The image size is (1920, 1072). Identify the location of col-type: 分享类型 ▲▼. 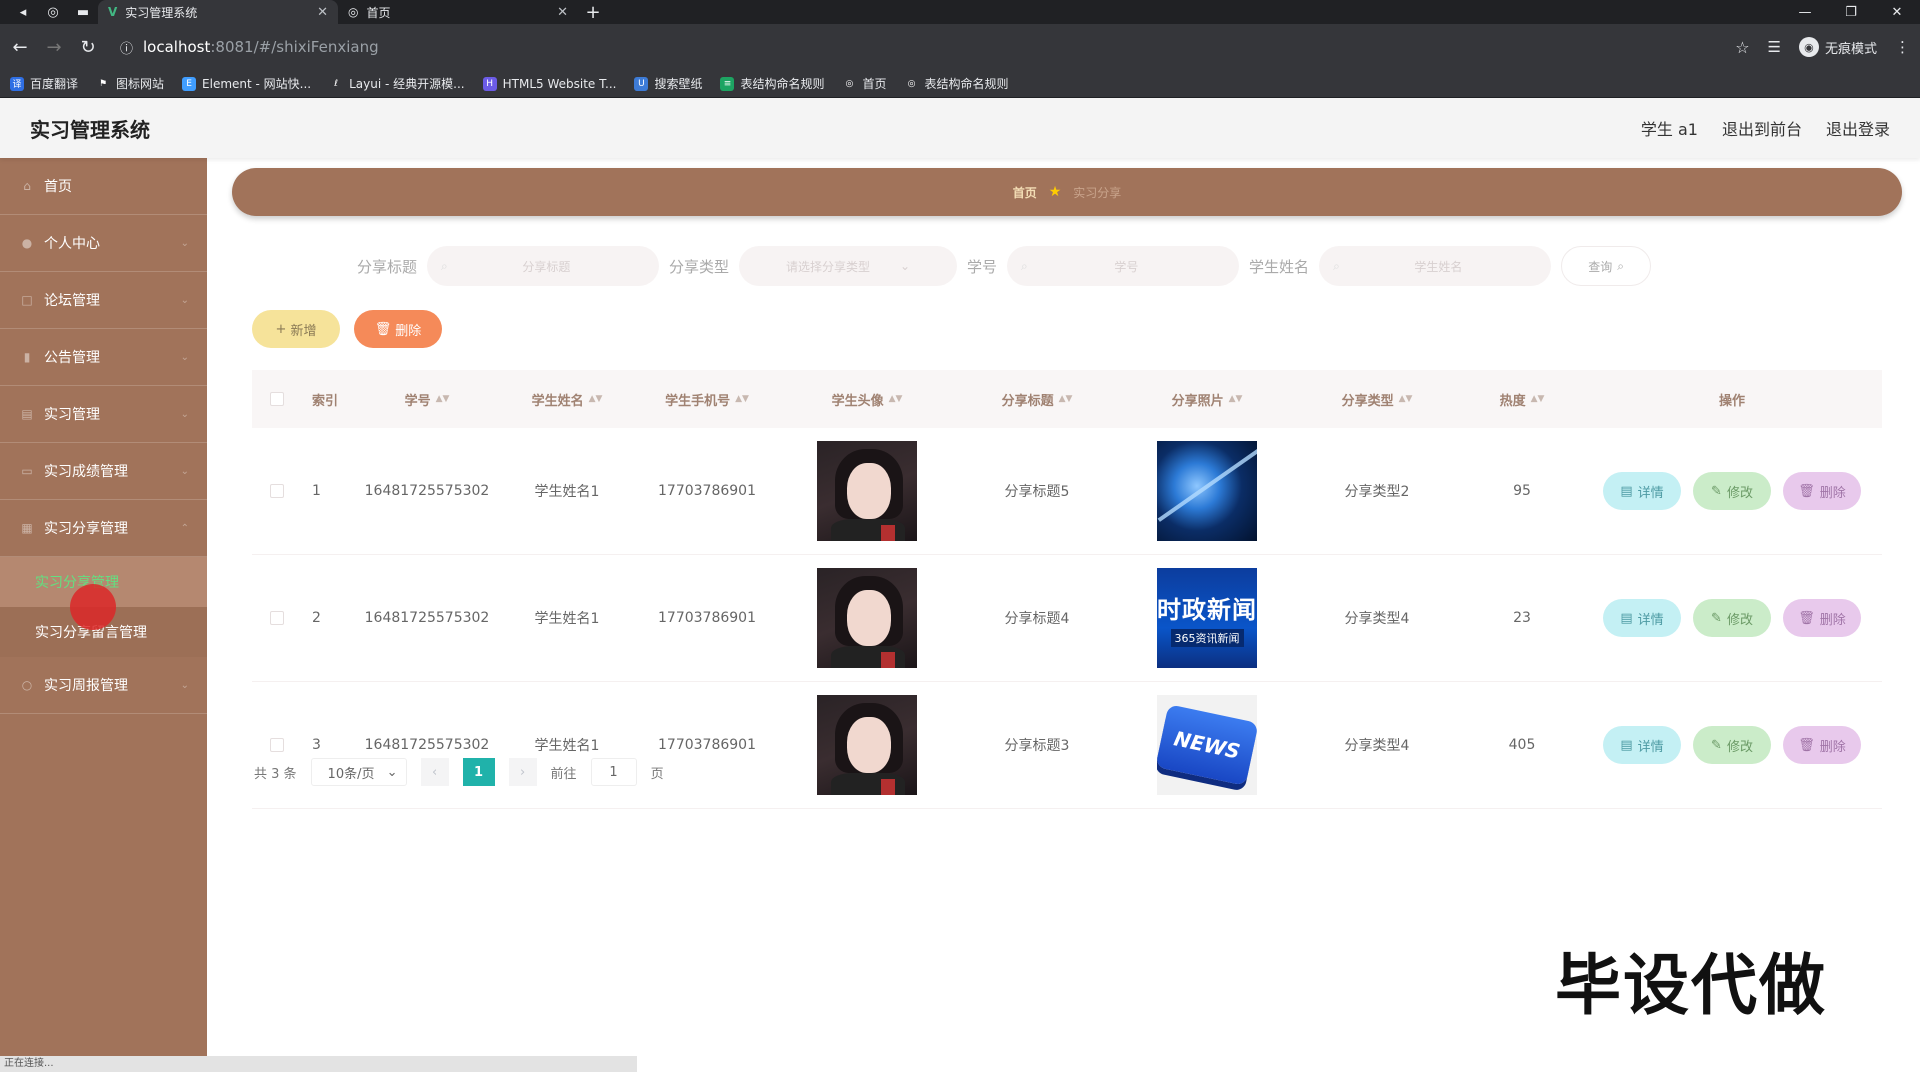
(1377, 399).